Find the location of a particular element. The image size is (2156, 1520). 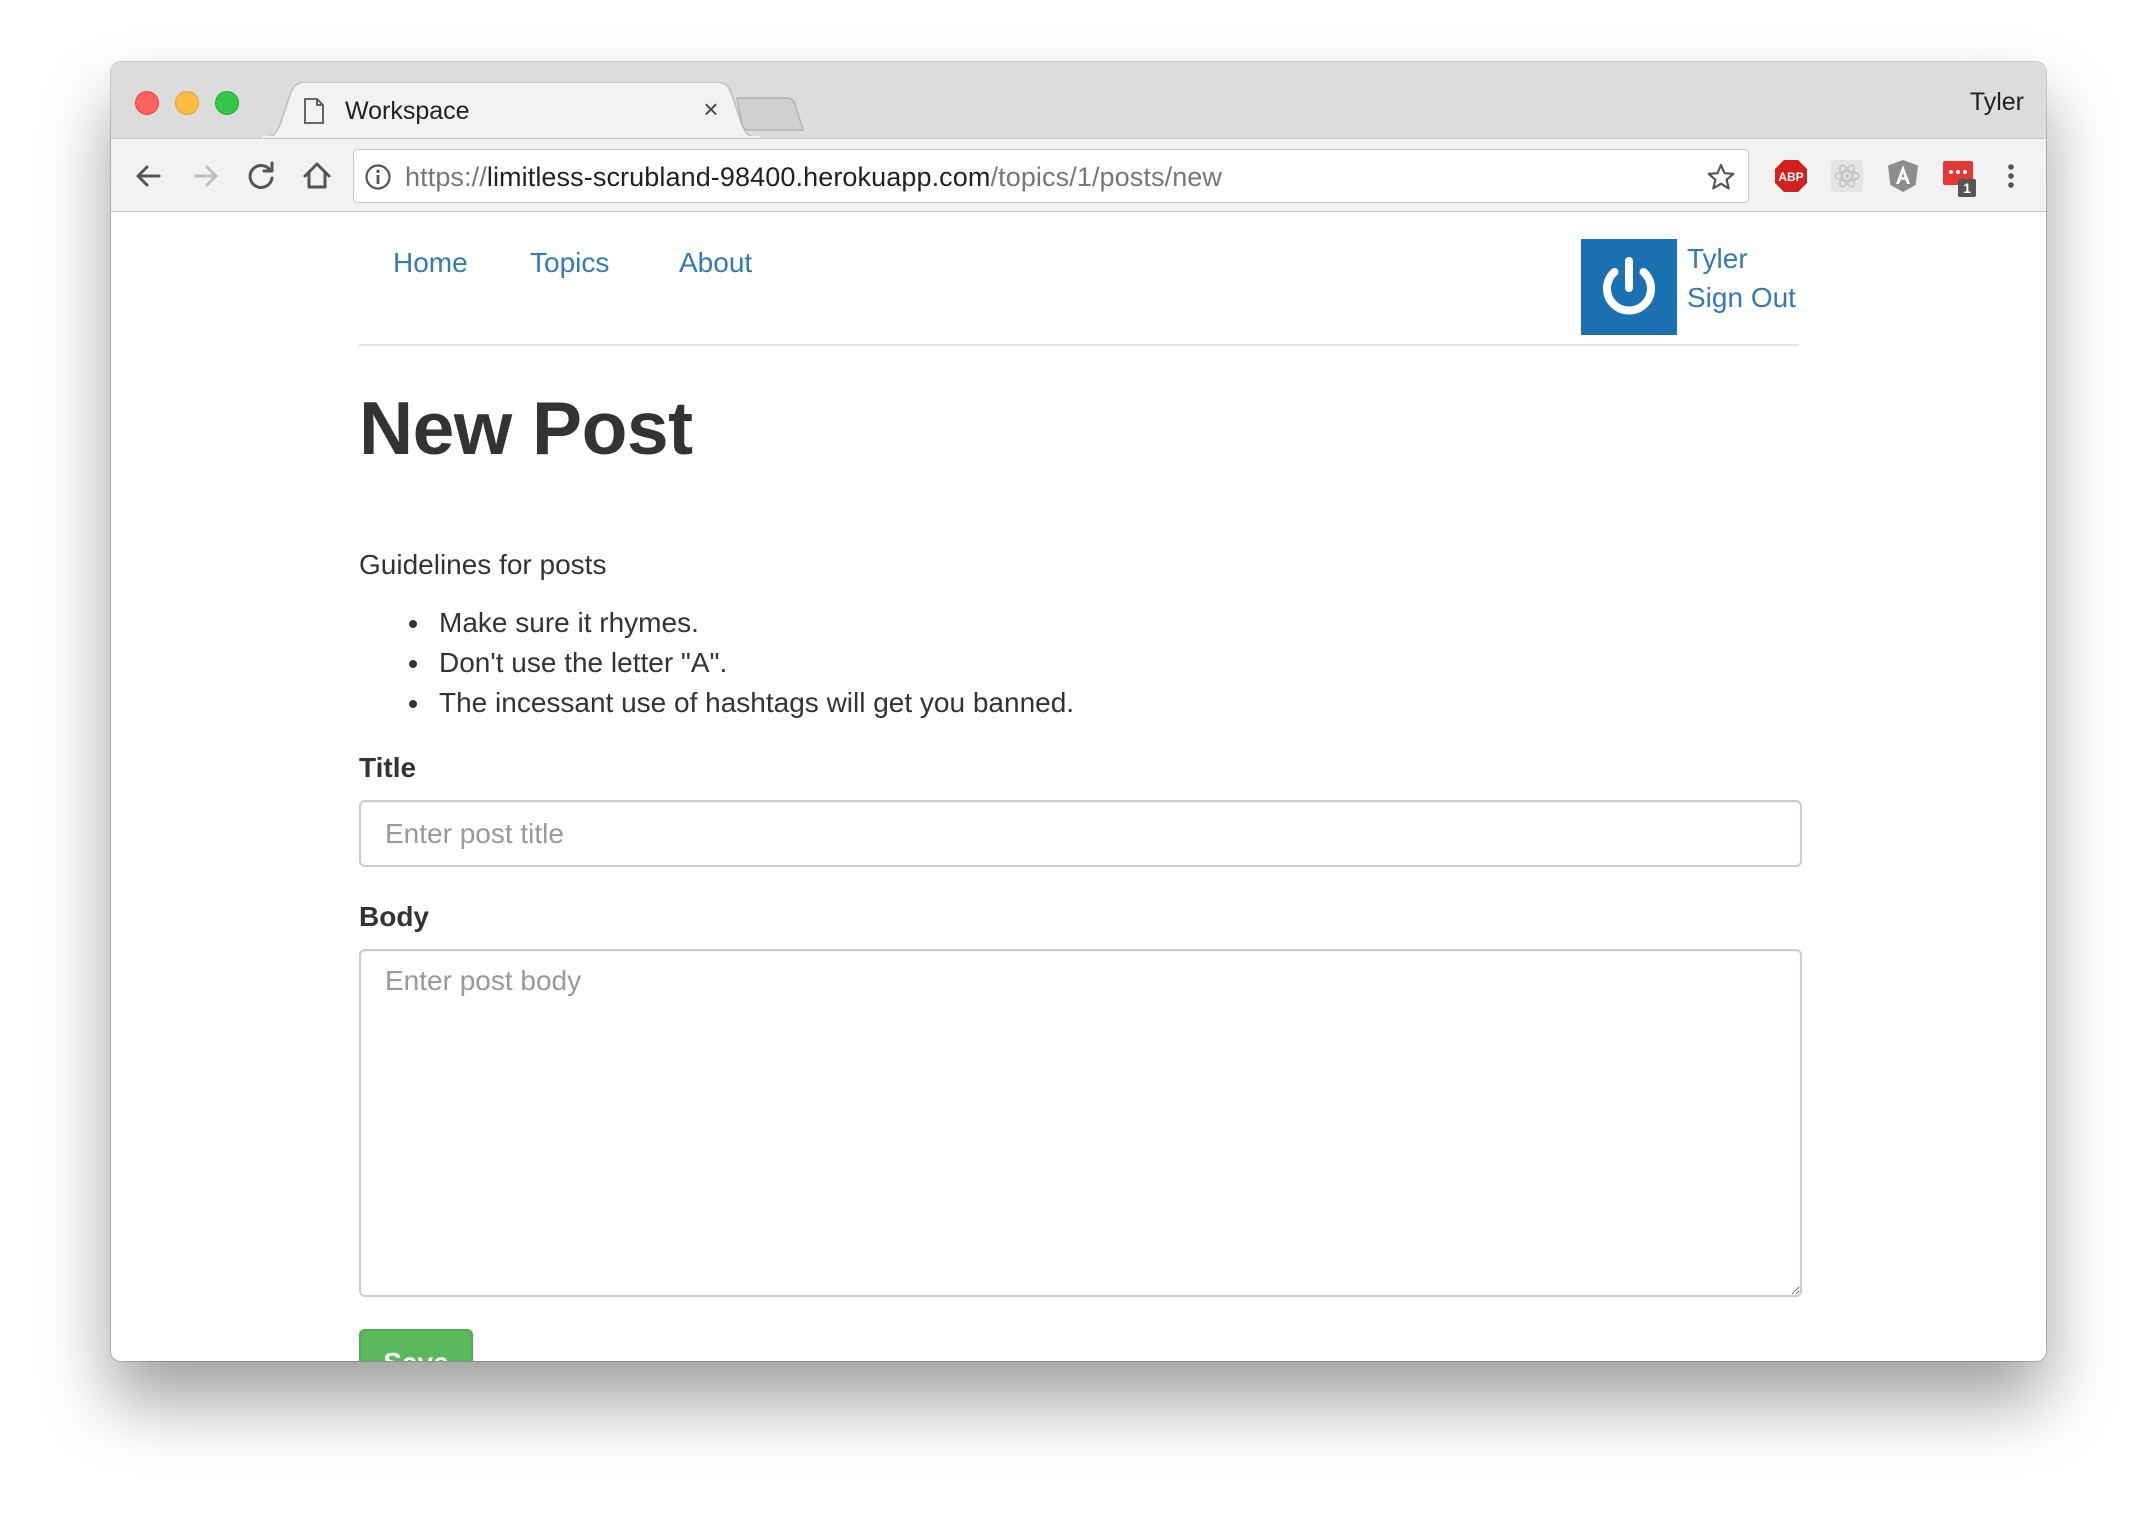

notification-extension-icon: 1 is located at coordinates (1959, 178).